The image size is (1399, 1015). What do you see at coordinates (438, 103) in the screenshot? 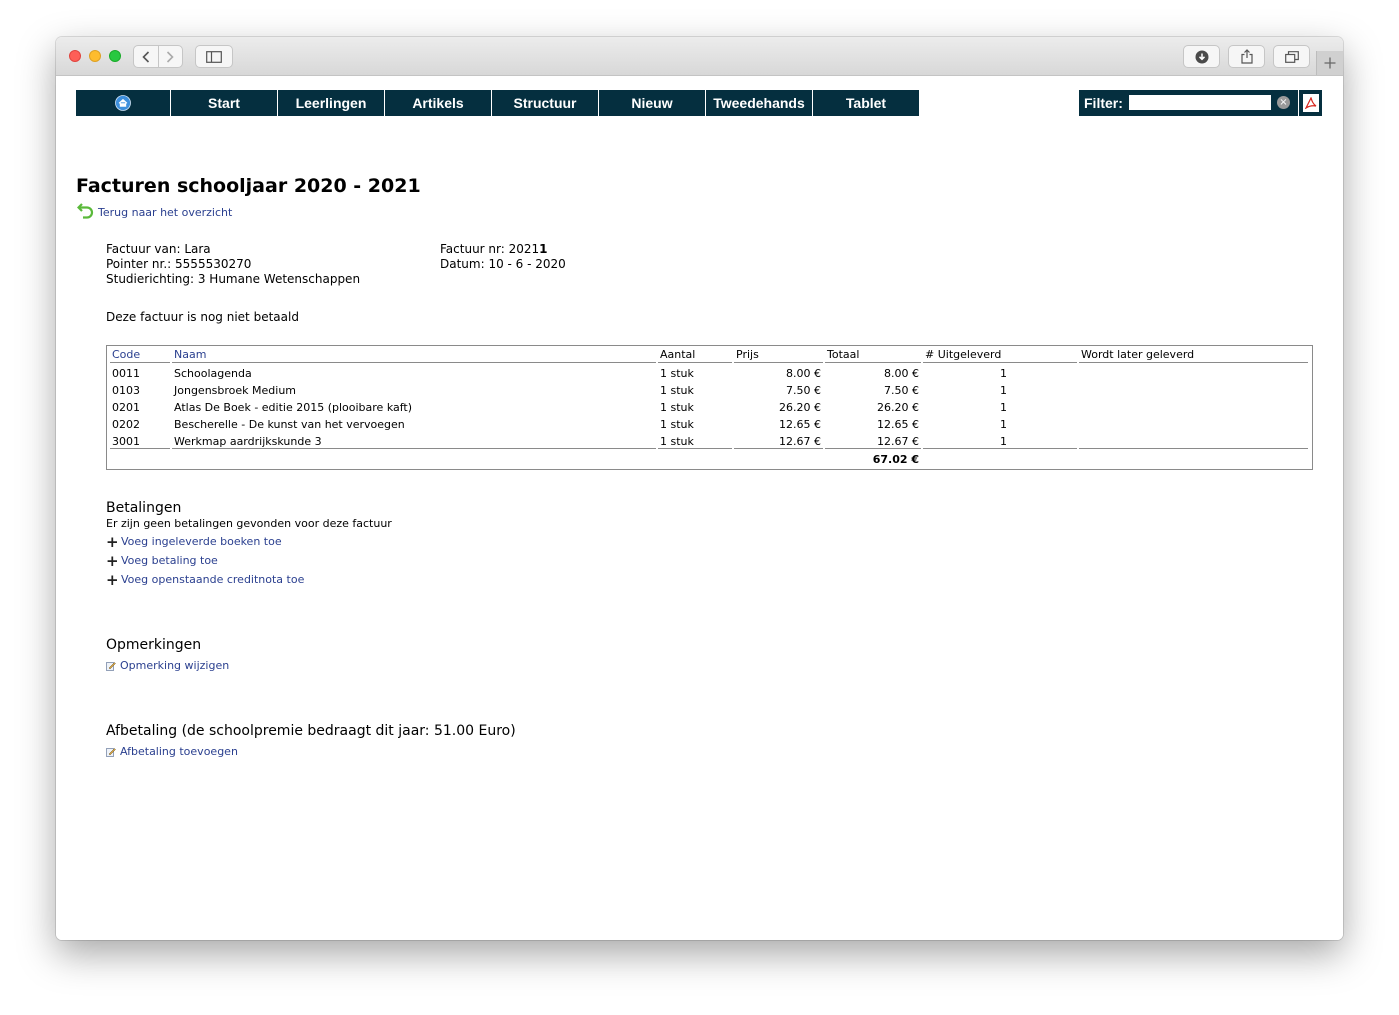
I see `nav-artikels: Artikels` at bounding box center [438, 103].